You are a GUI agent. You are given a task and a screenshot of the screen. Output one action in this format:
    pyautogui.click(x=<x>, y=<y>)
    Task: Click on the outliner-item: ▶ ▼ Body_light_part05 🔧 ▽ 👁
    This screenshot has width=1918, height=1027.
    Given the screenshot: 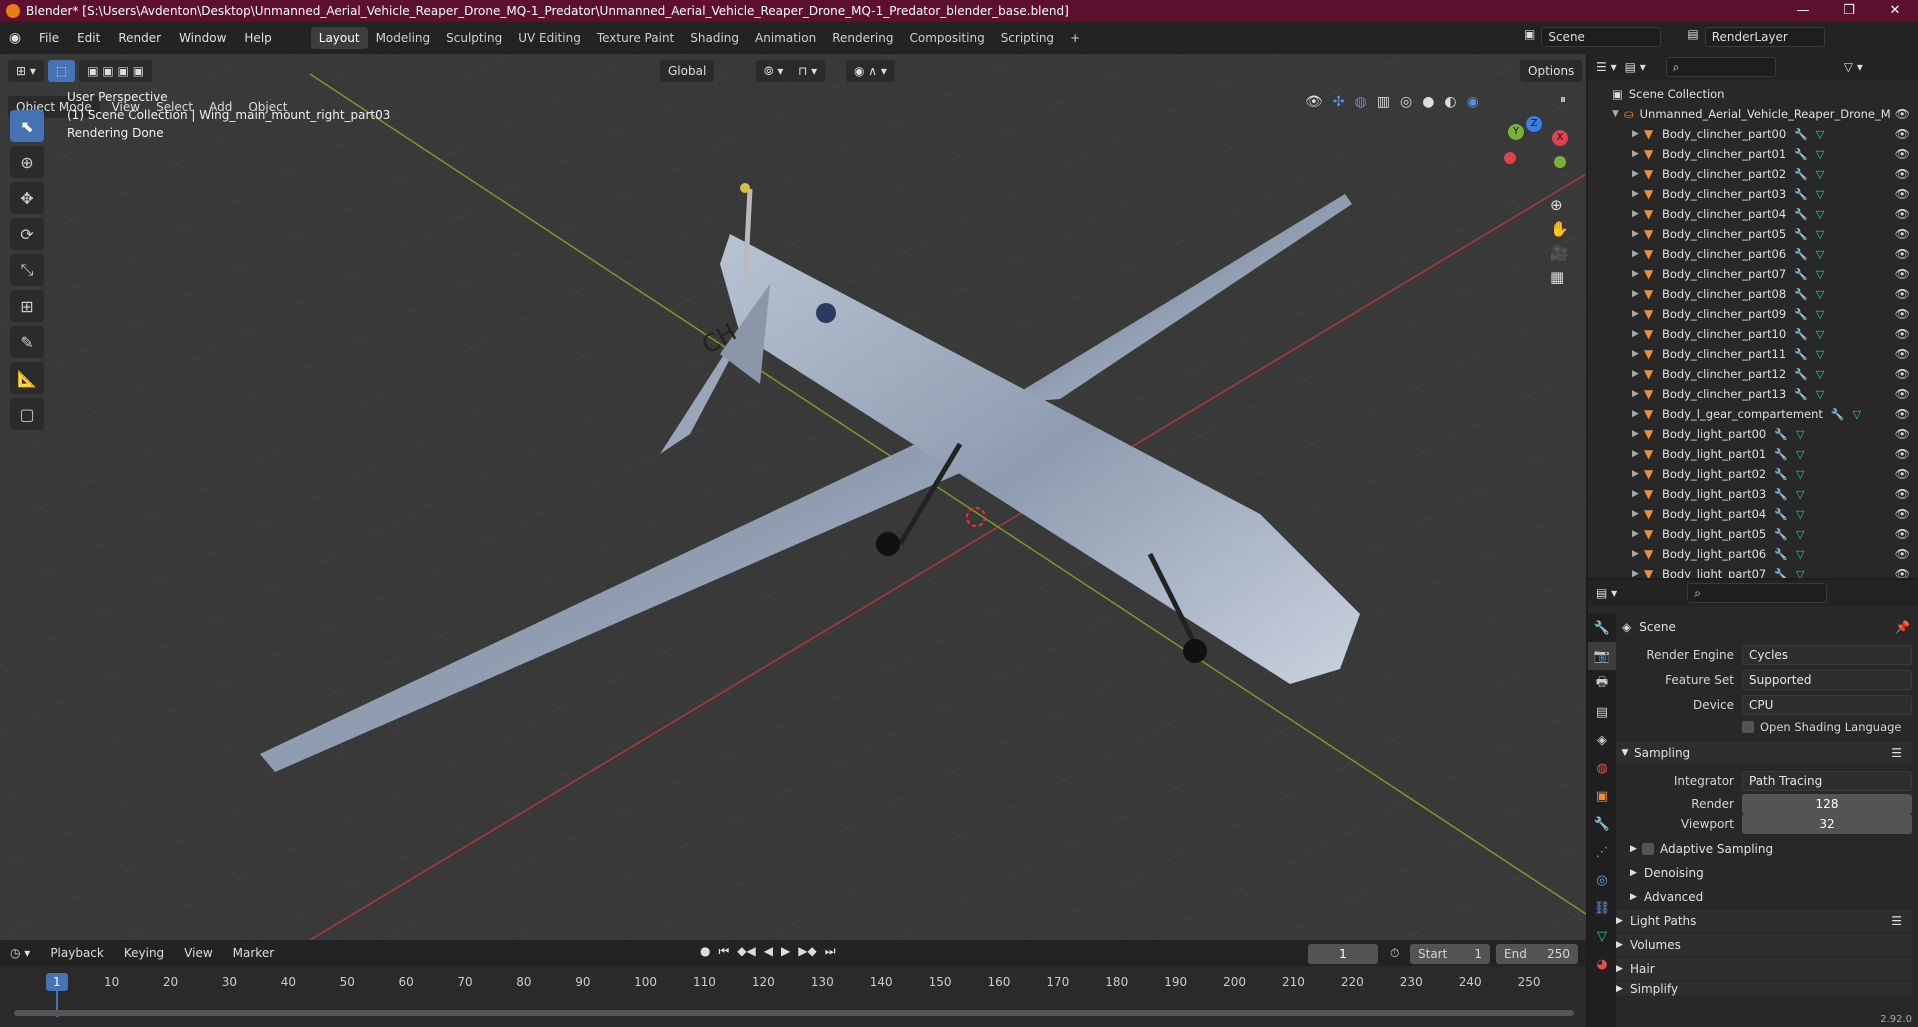 What is the action you would take?
    pyautogui.click(x=1753, y=534)
    